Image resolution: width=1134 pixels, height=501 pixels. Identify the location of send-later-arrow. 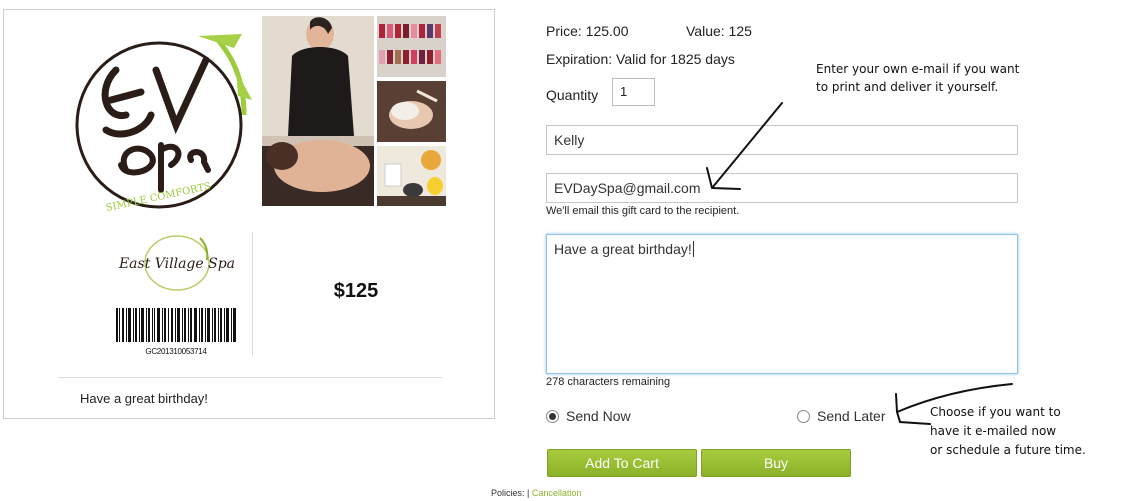
(954, 404).